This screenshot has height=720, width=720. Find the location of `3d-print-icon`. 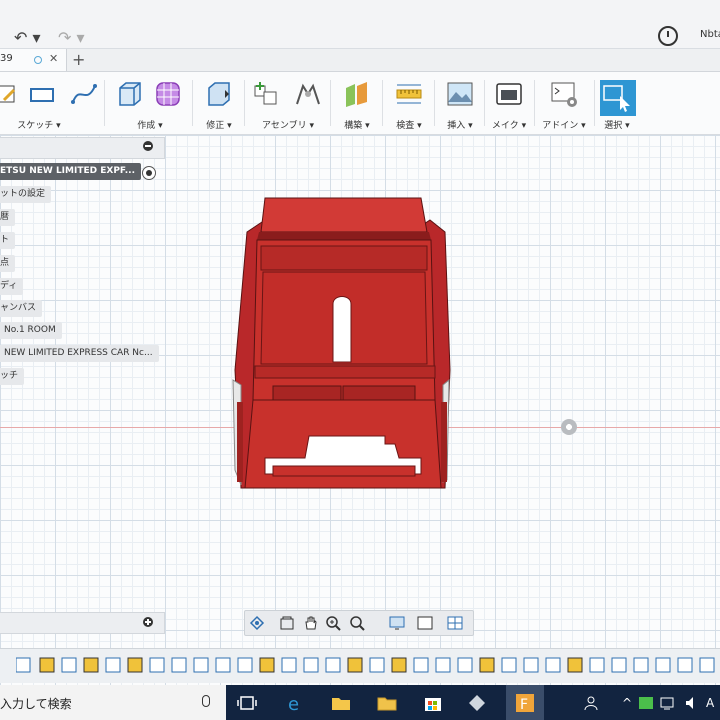

3d-print-icon is located at coordinates (509, 94).